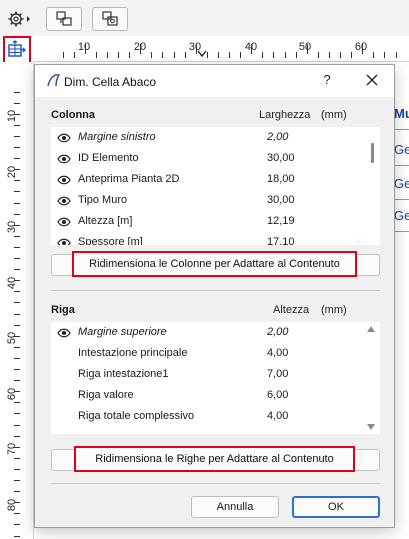  What do you see at coordinates (277, 395) in the screenshot?
I see `list-item-value: 6,00` at bounding box center [277, 395].